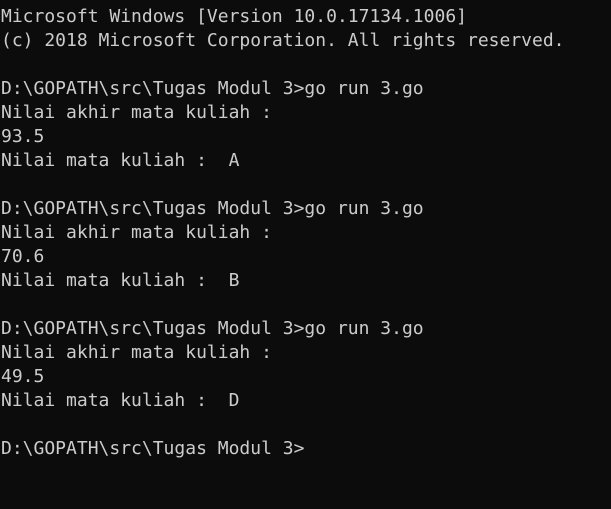  I want to click on console-line-output: 93.5, so click(23, 136).